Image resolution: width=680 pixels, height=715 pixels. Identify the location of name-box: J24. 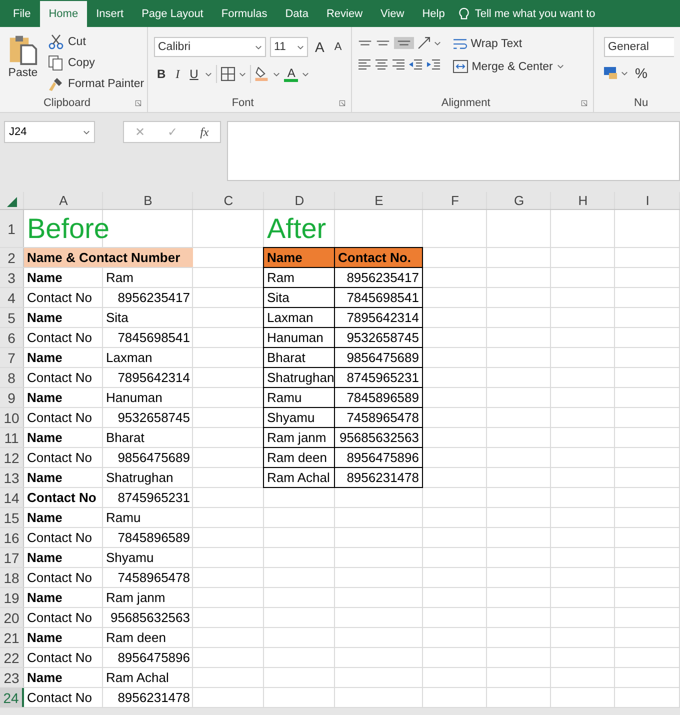
(49, 132).